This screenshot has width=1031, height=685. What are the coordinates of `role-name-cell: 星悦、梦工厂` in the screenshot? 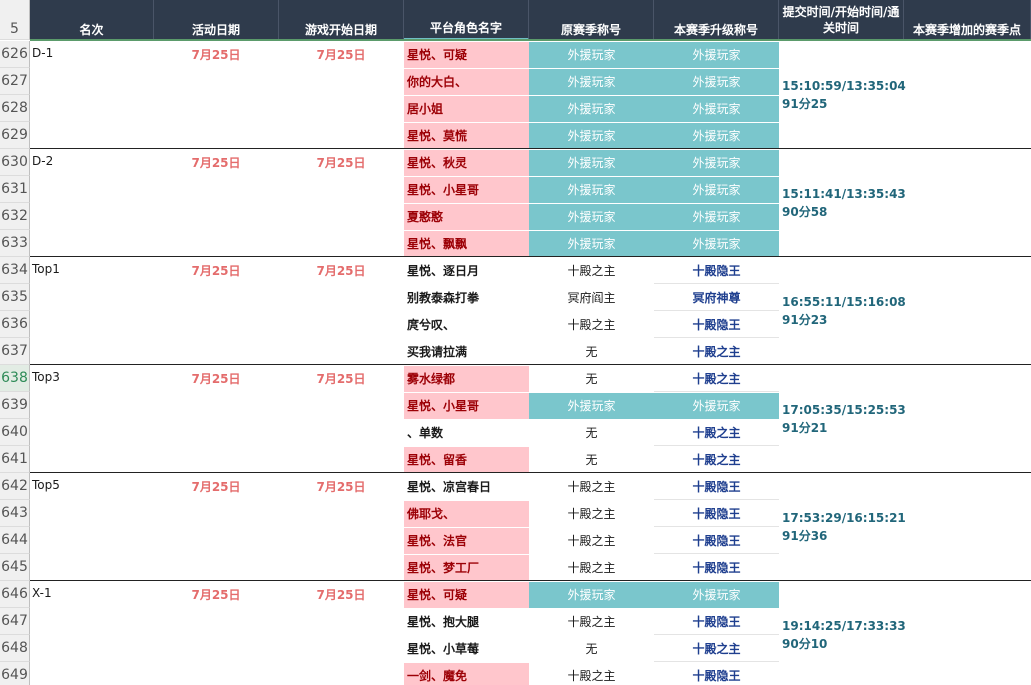 It's located at (466, 567).